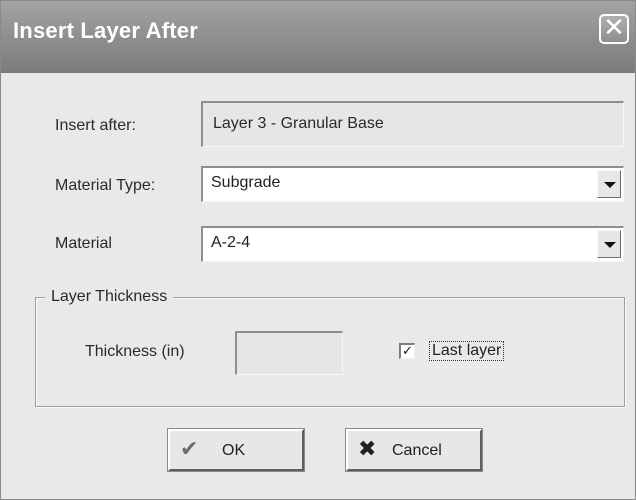 The image size is (636, 500). Describe the element at coordinates (189, 449) in the screenshot. I see `check-icon: ✔` at that location.